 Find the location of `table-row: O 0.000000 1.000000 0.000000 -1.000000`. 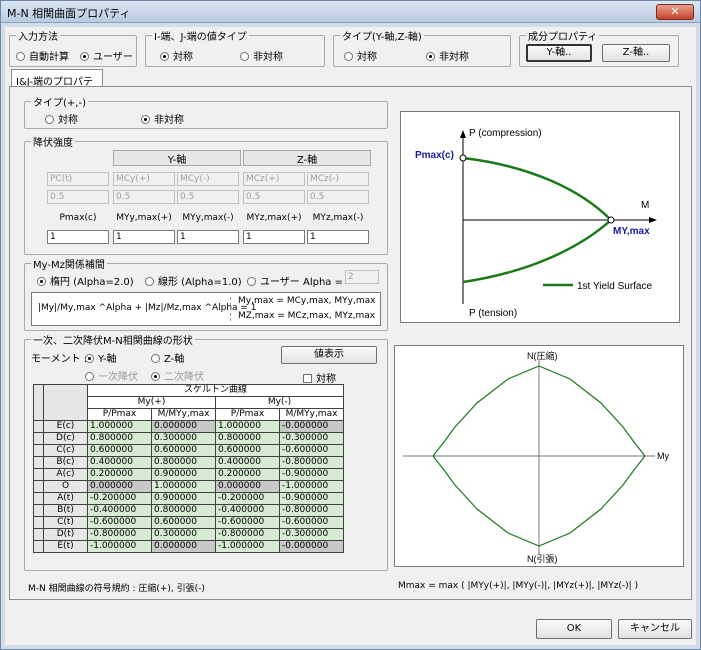

table-row: O 0.000000 1.000000 0.000000 -1.000000 is located at coordinates (188, 486).